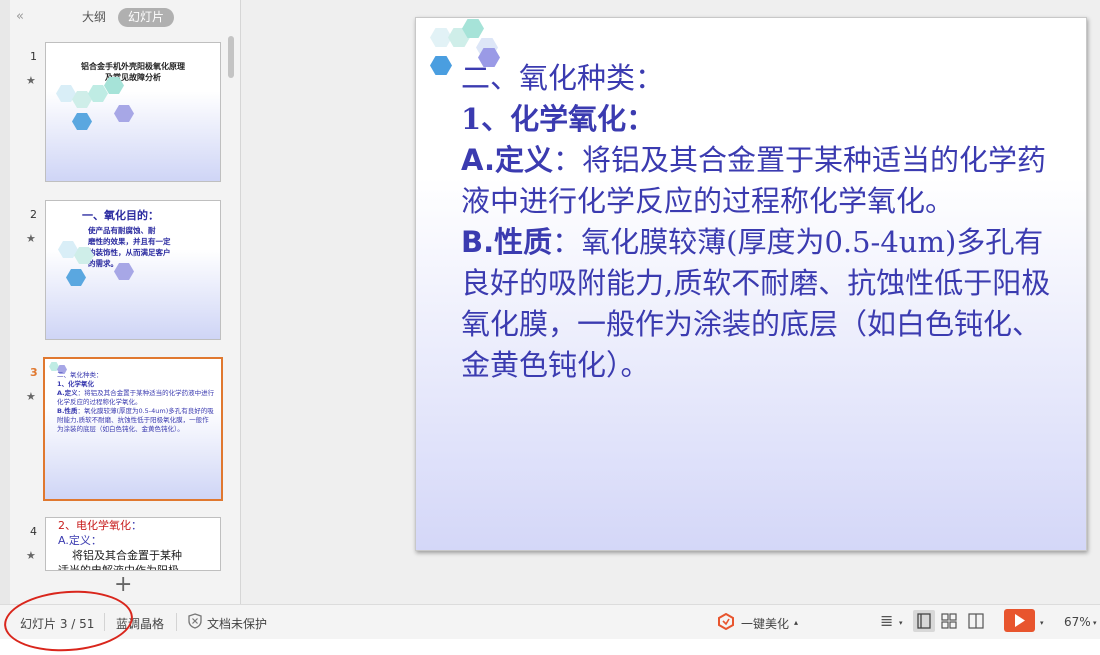 This screenshot has height=655, width=1100. Describe the element at coordinates (563, 78) in the screenshot. I see `slide-heading: 二、氧化种类：` at that location.